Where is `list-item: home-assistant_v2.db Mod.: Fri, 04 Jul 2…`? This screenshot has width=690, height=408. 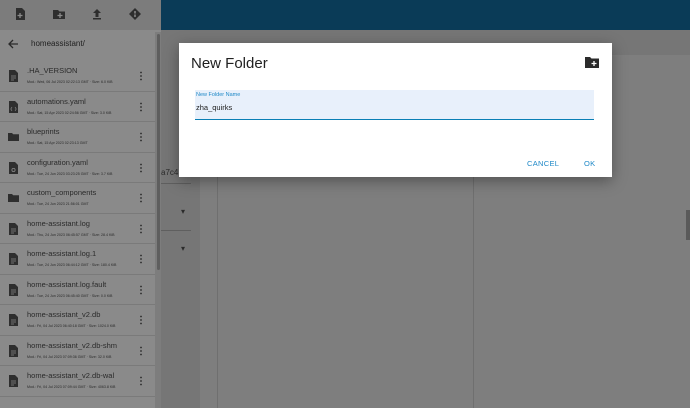 list-item: home-assistant_v2.db Mod.: Fri, 04 Jul 2… is located at coordinates (77, 320).